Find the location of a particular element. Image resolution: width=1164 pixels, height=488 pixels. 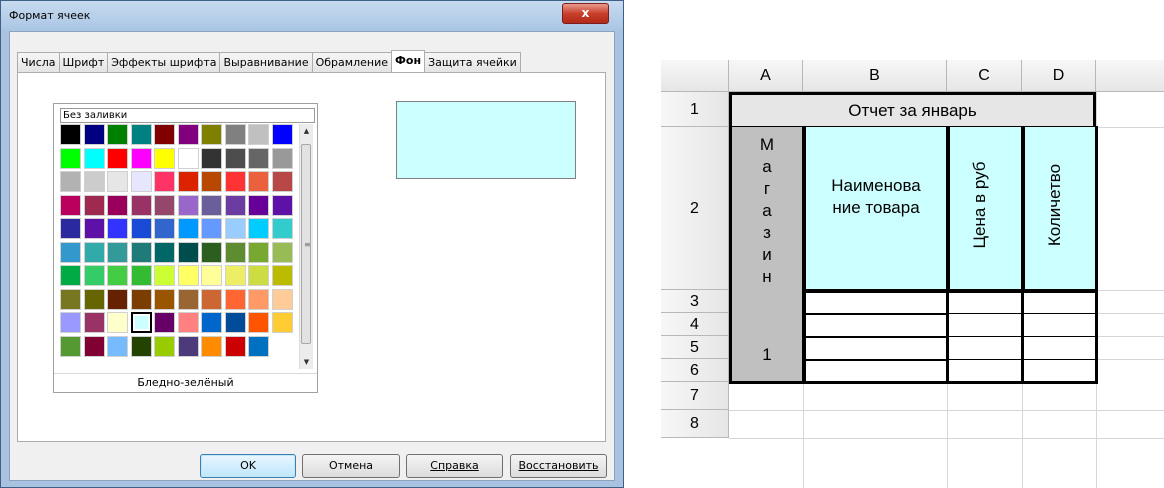

column-header-c: C is located at coordinates (984, 76).